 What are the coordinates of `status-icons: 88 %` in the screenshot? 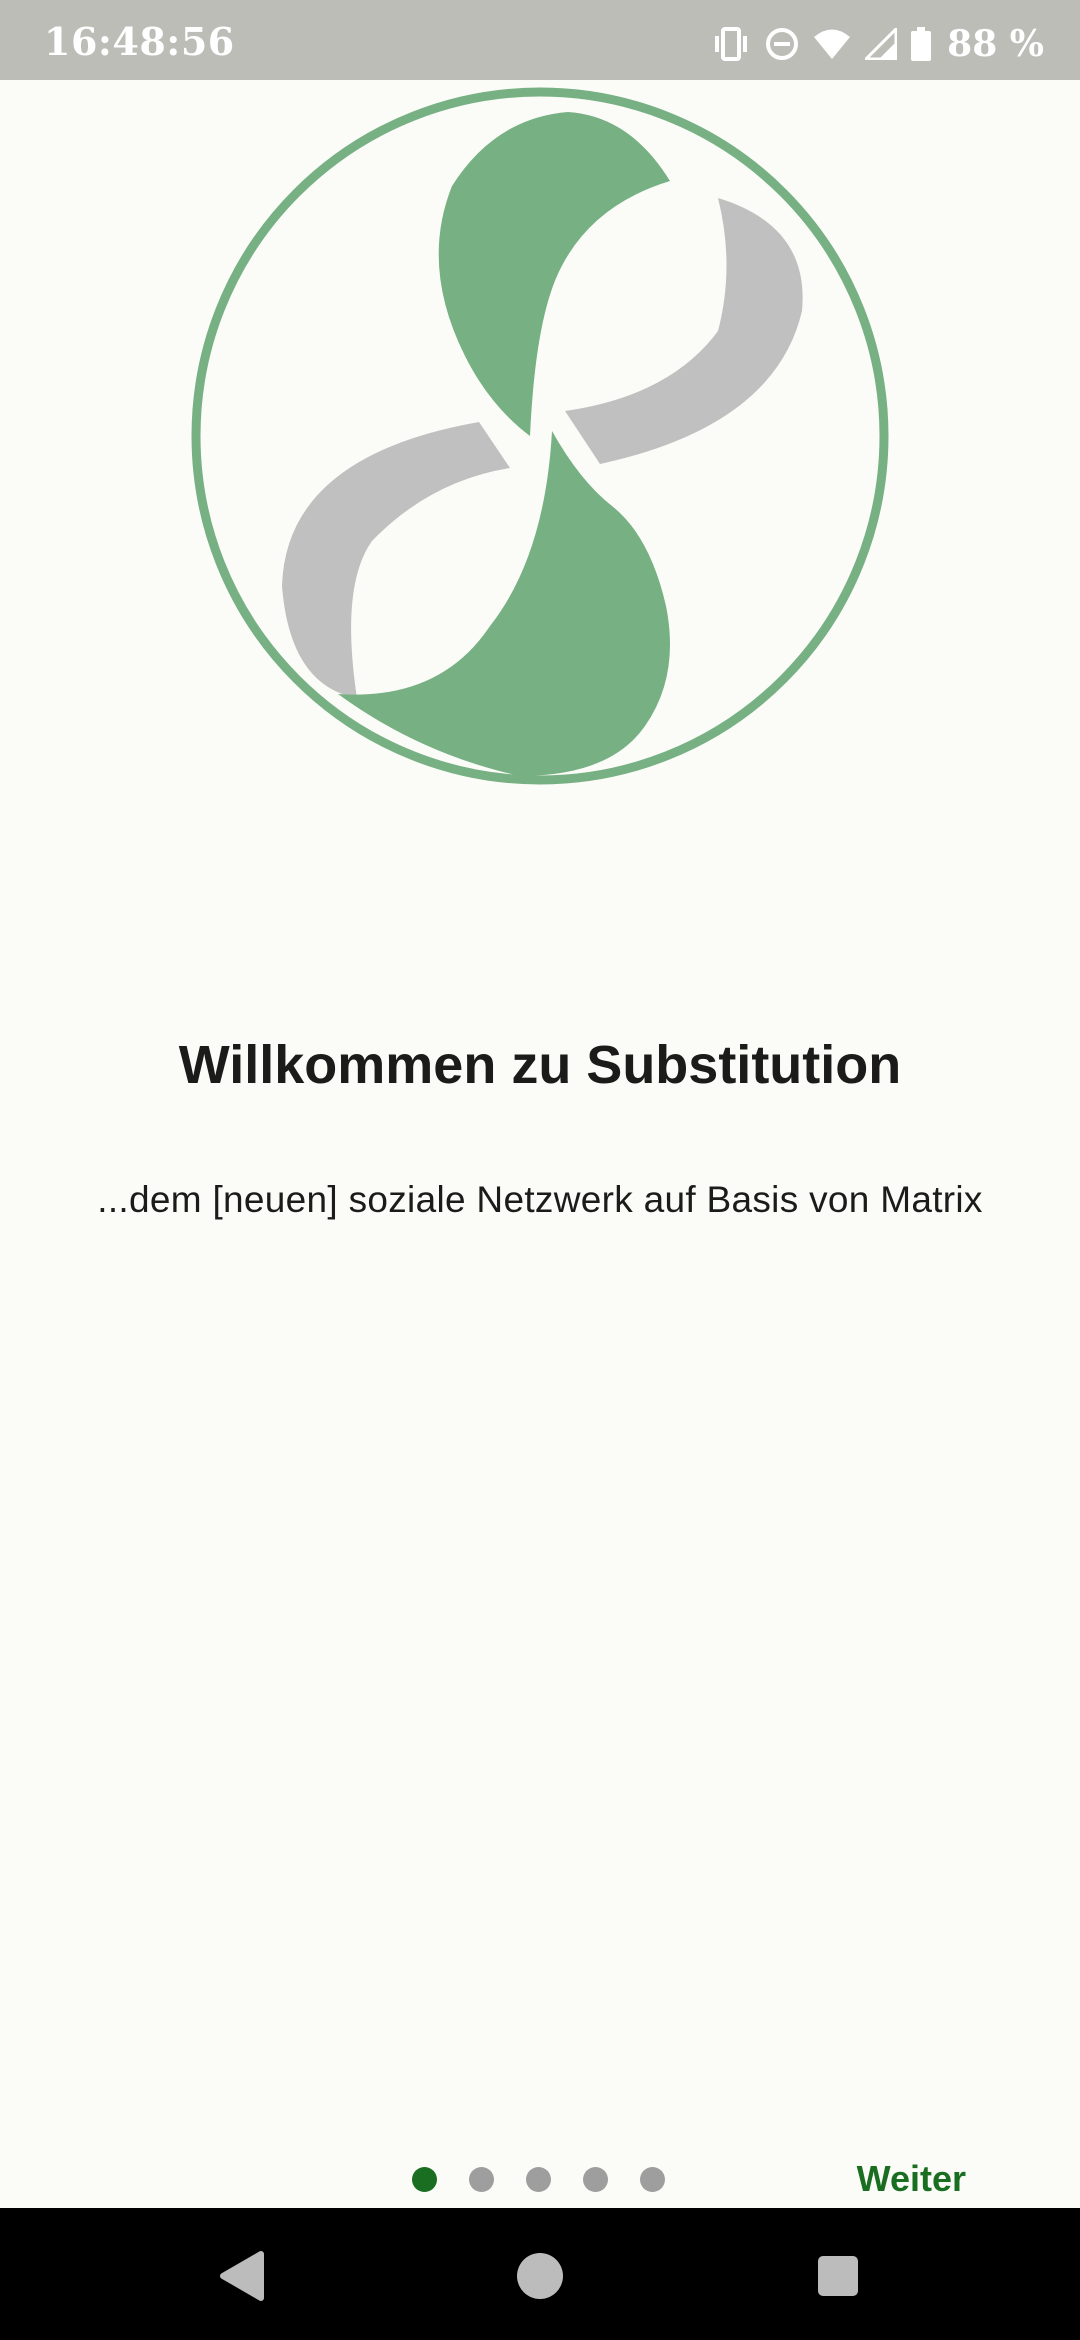 It's located at (877, 44).